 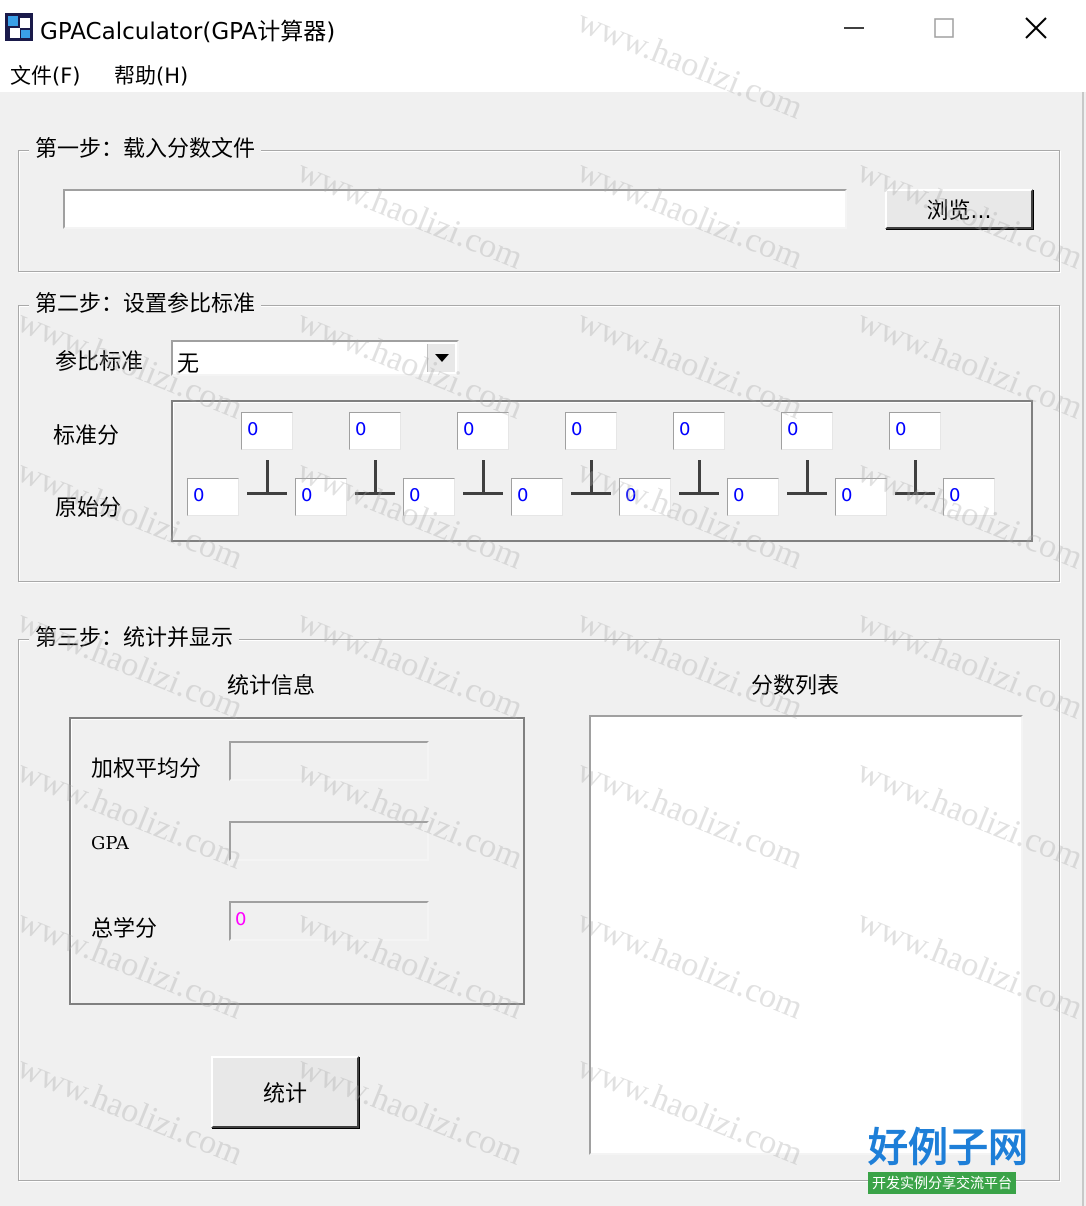 What do you see at coordinates (45, 75) in the screenshot?
I see `menu-file: 文件(F)` at bounding box center [45, 75].